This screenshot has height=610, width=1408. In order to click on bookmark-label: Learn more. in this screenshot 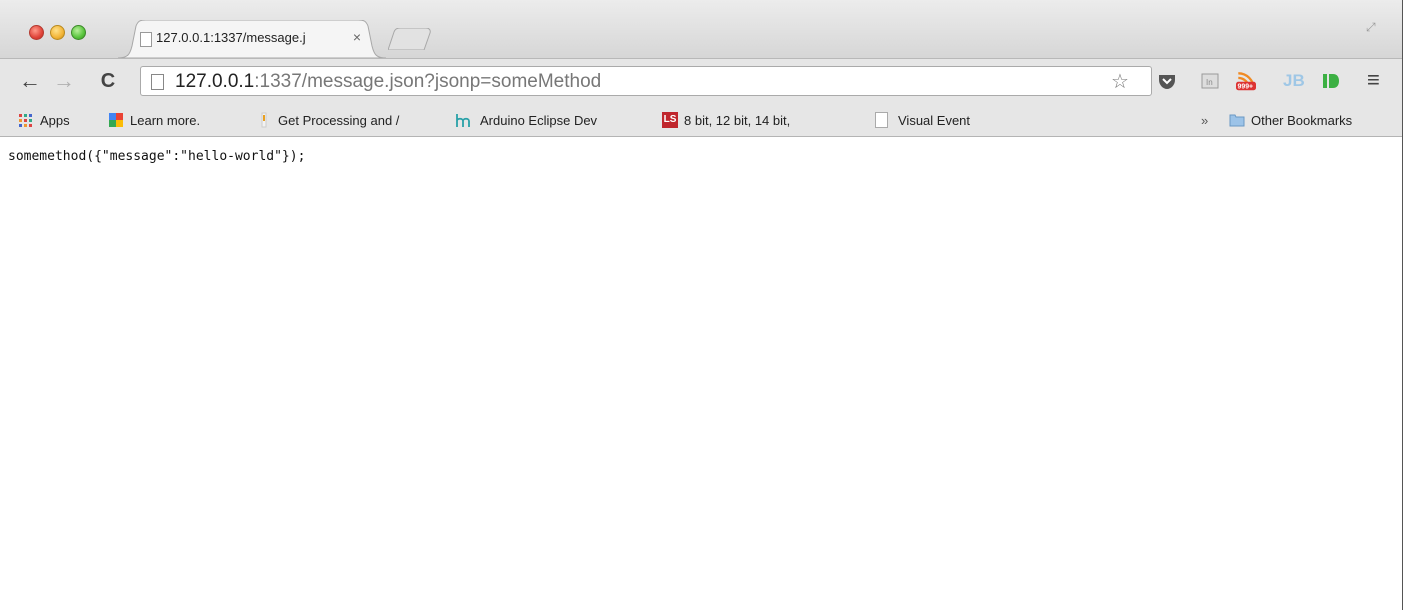, I will do `click(165, 120)`.